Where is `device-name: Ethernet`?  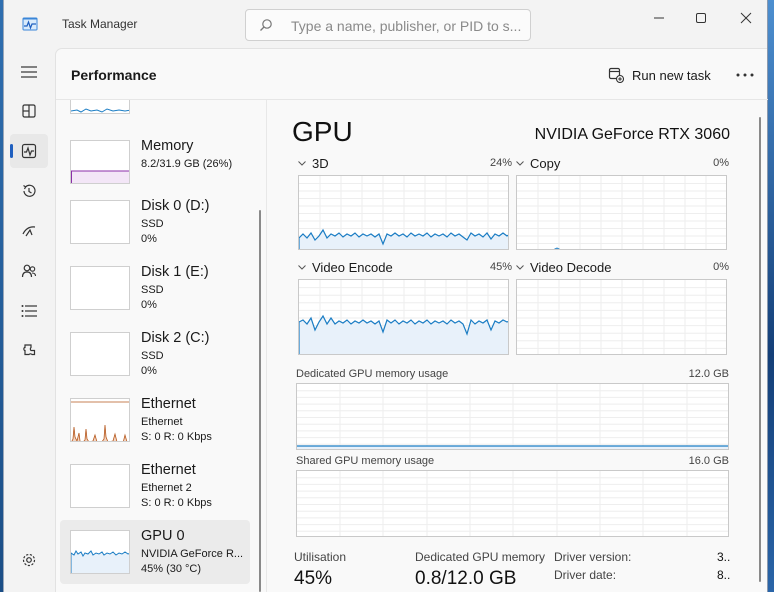
device-name: Ethernet is located at coordinates (168, 404).